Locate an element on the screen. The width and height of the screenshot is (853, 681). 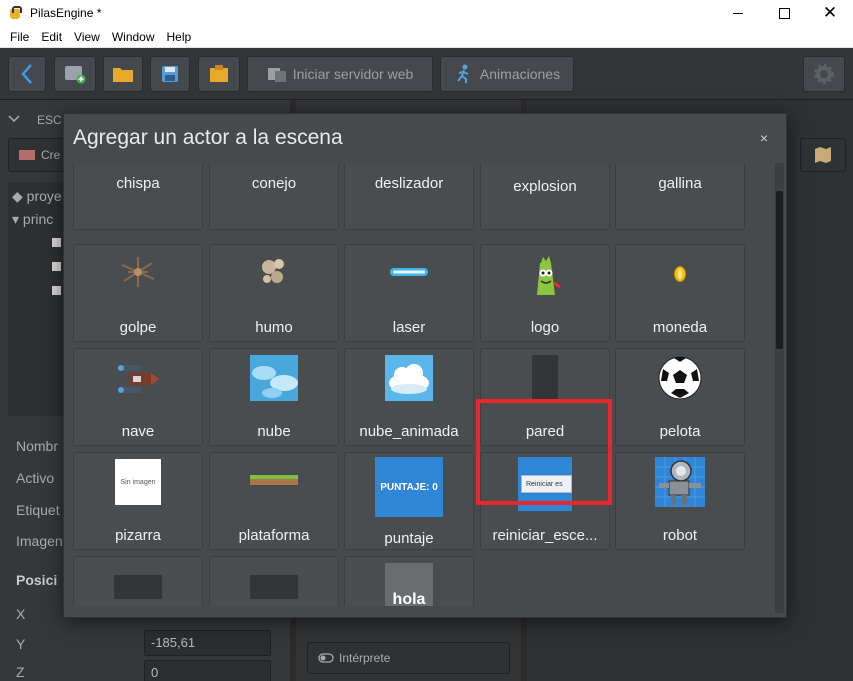
actor-card-robot: robot is located at coordinates (680, 501).